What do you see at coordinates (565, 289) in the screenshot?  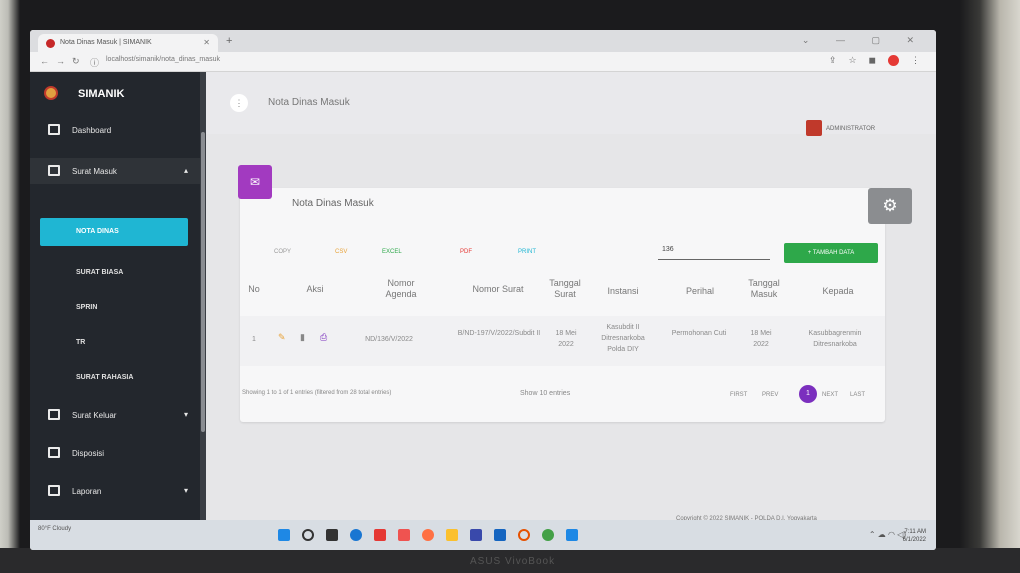 I see `th-tanggal-surat: Tanggal Surat` at bounding box center [565, 289].